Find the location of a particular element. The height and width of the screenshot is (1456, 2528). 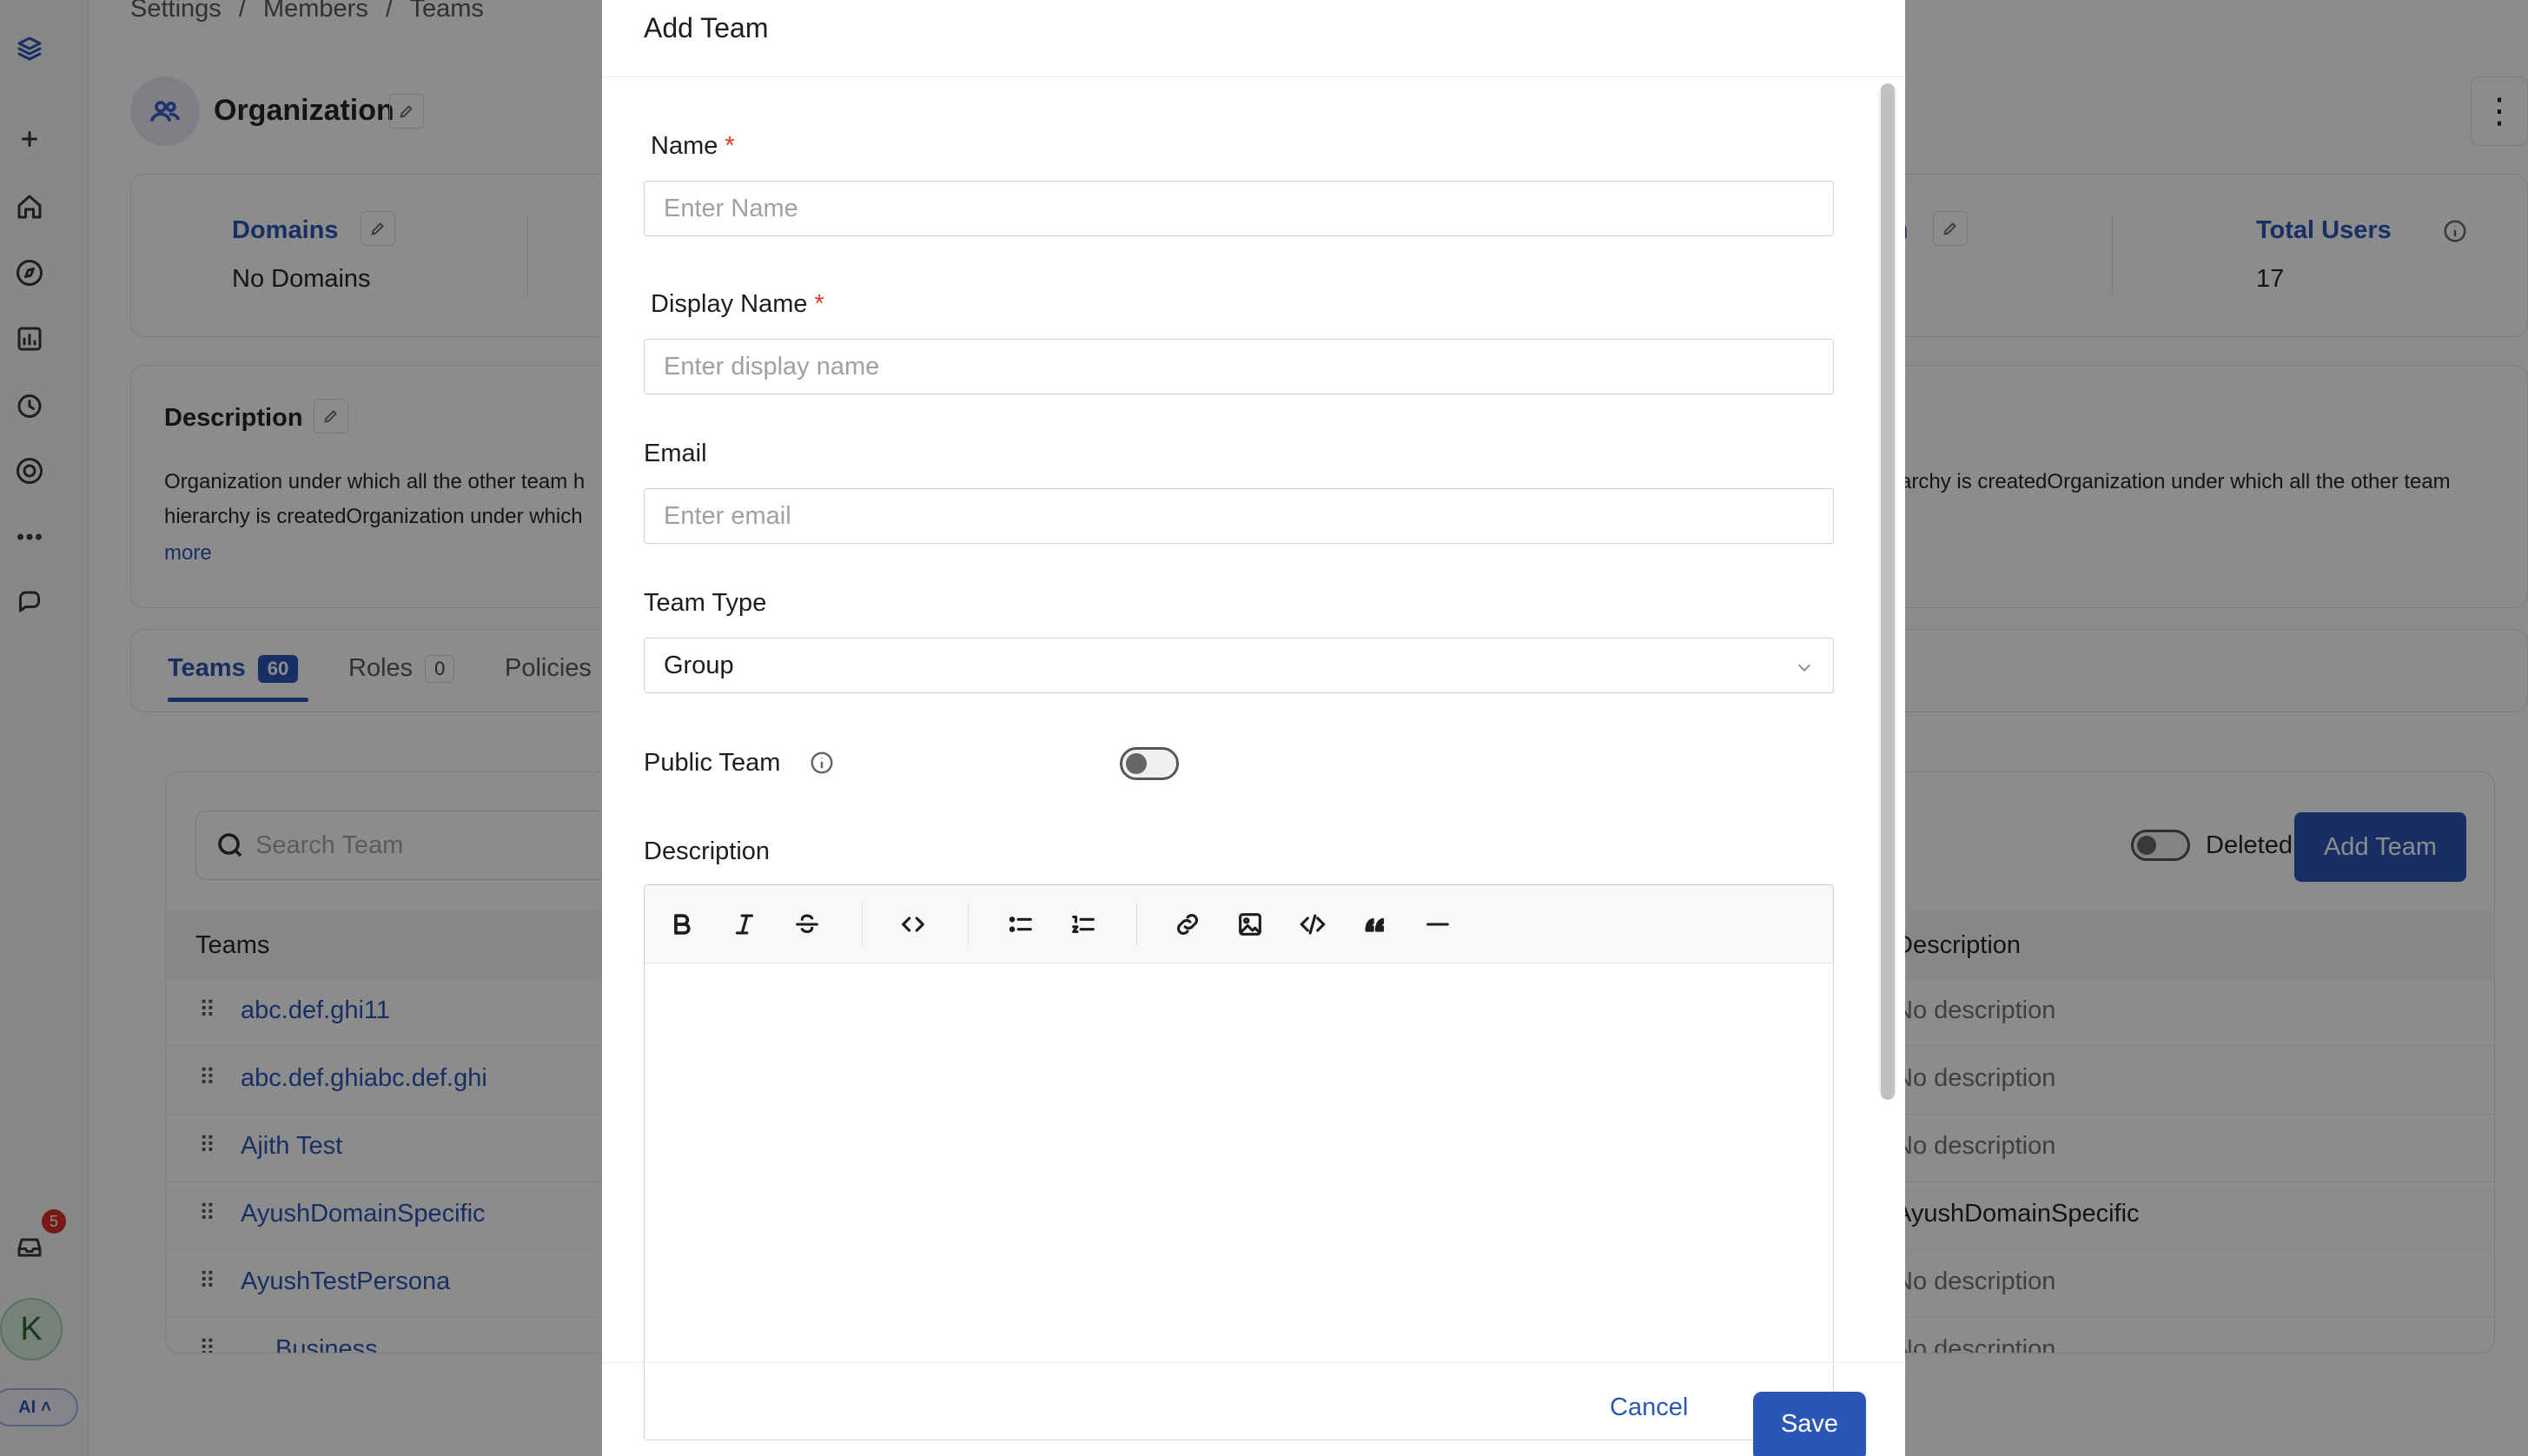

modal-footer-divider is located at coordinates (1254, 1362).